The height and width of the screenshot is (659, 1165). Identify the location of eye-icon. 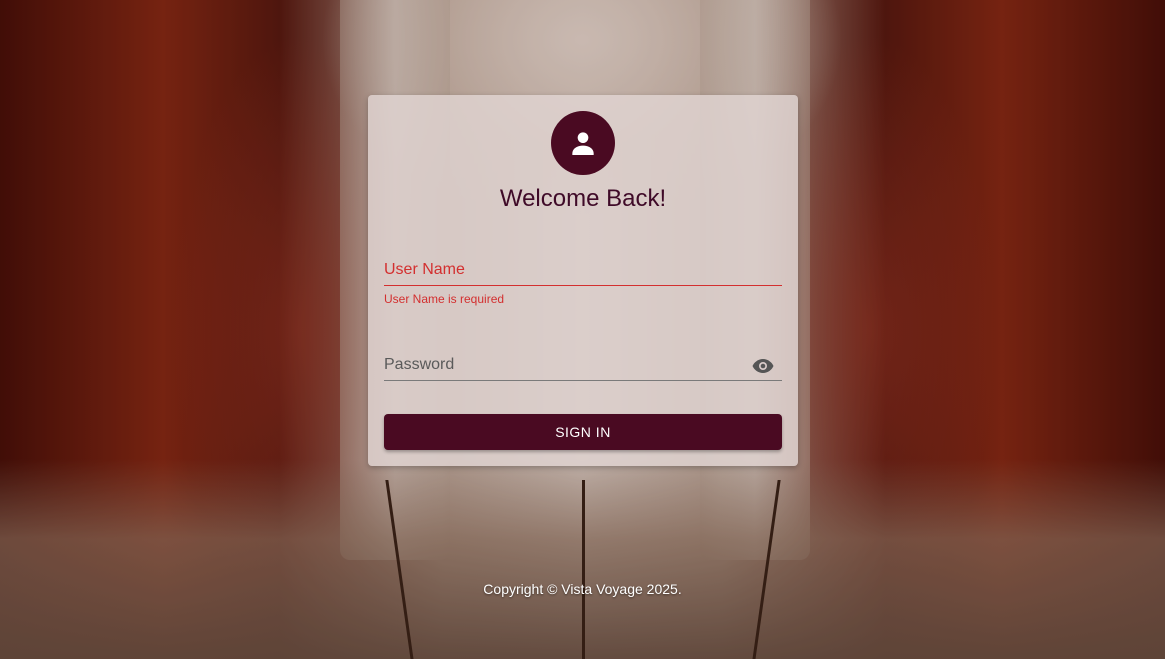
(763, 366).